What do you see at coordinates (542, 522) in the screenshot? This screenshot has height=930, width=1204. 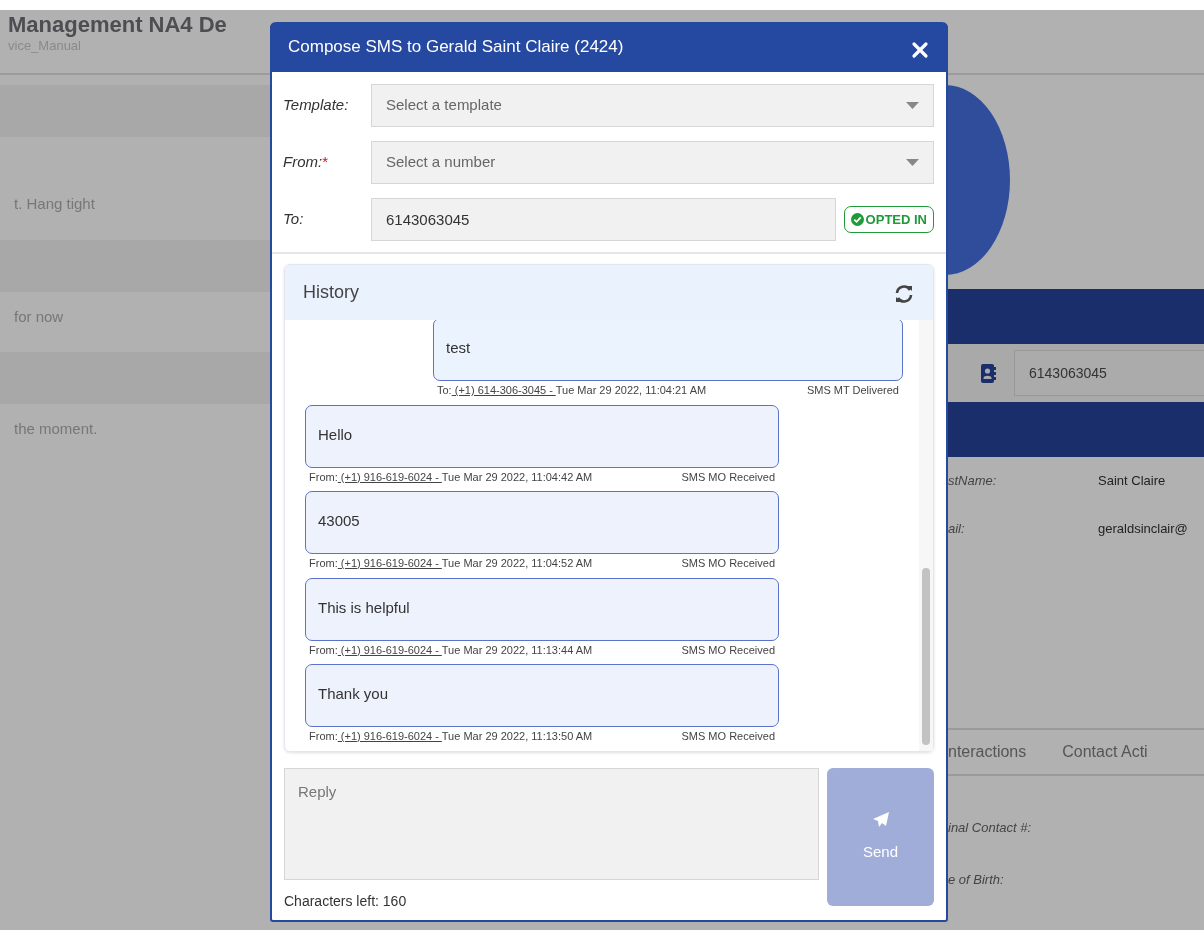 I see `message-bubble: 43005` at bounding box center [542, 522].